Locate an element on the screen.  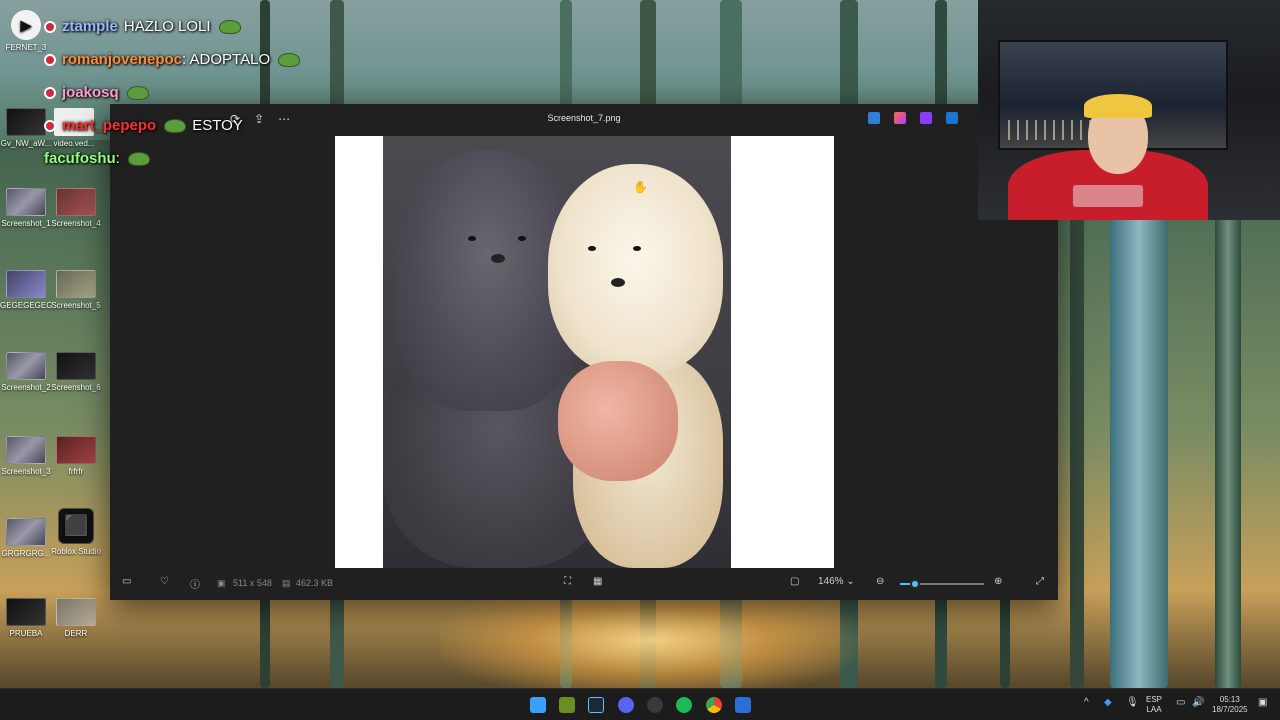
clipchamp-app-icon is located at coordinates (926, 118).